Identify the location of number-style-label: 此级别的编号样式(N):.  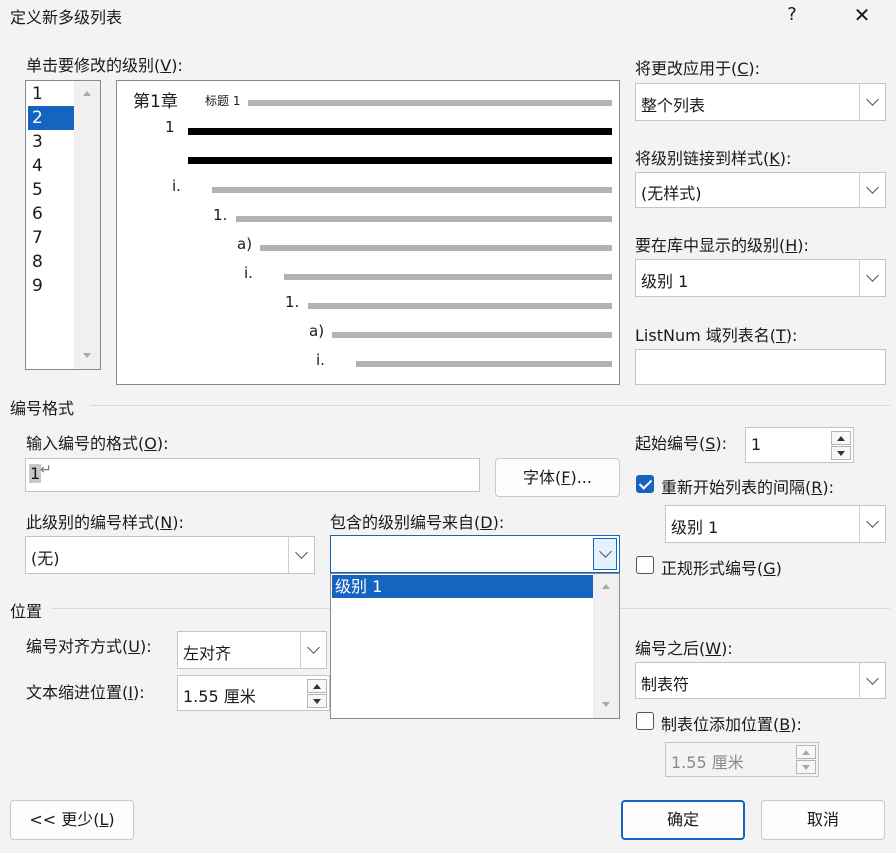
(105, 522).